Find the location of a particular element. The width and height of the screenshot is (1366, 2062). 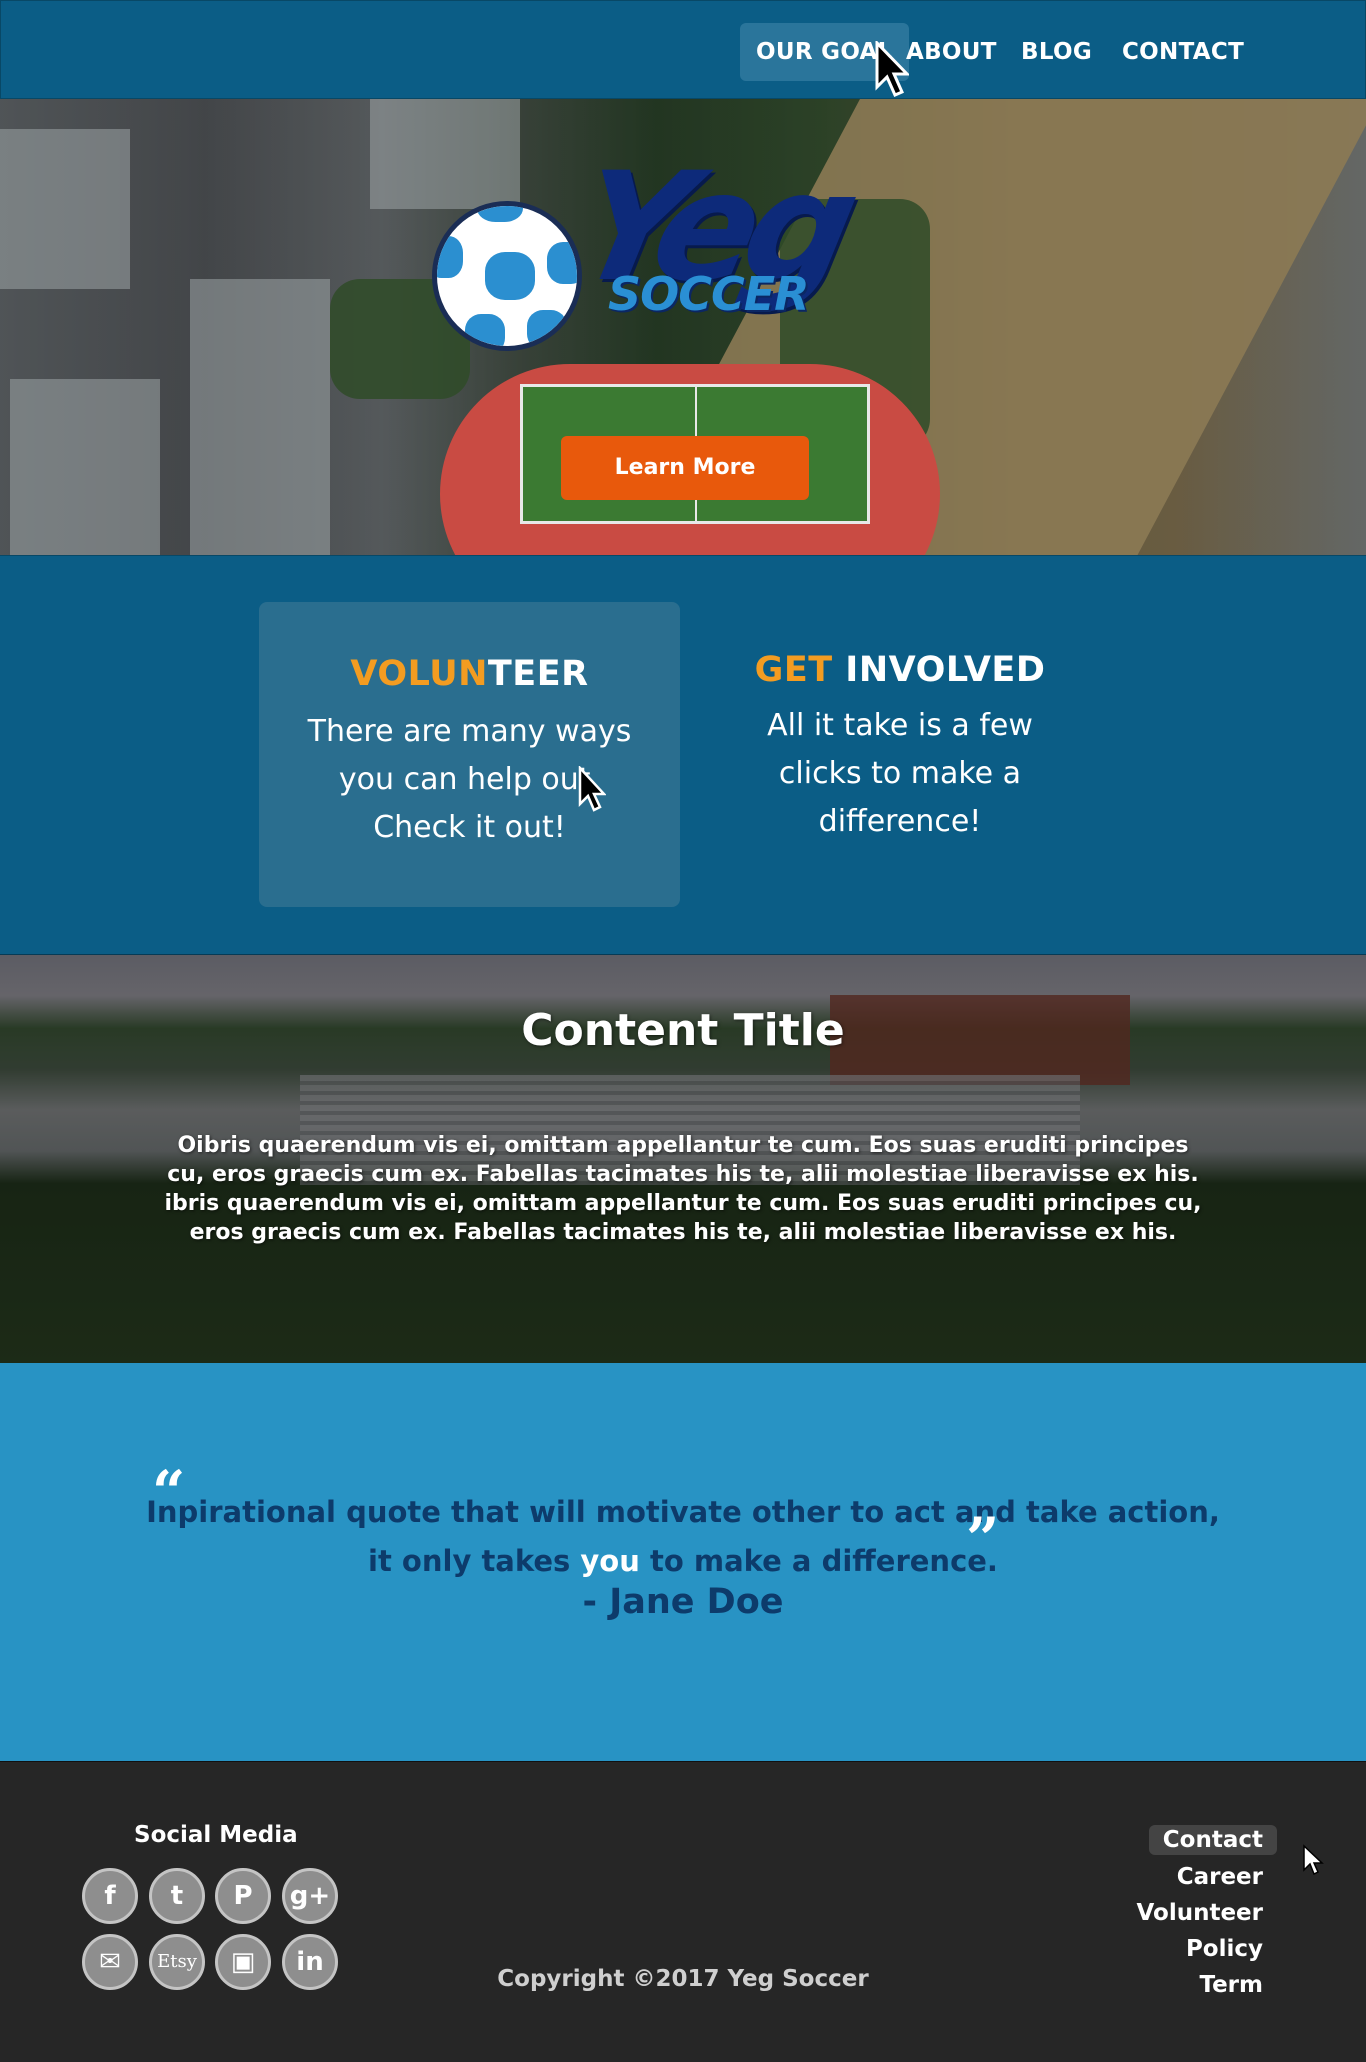

soccer-ball-icon is located at coordinates (507, 276).